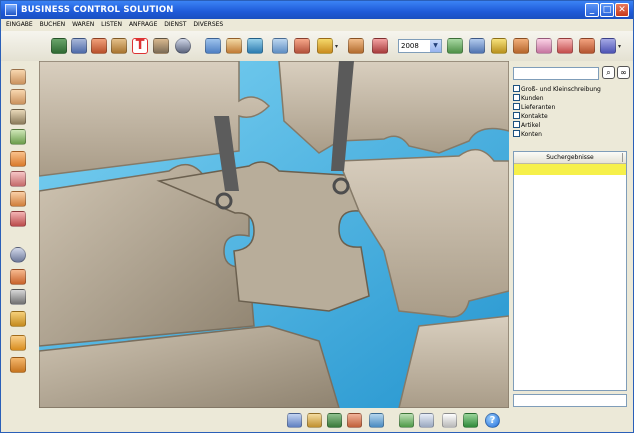 The width and height of the screenshot is (634, 433). What do you see at coordinates (477, 46) in the screenshot?
I see `users-blue-icon` at bounding box center [477, 46].